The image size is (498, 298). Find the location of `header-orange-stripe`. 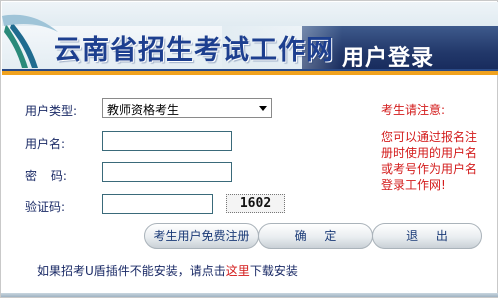

header-orange-stripe is located at coordinates (250, 73).